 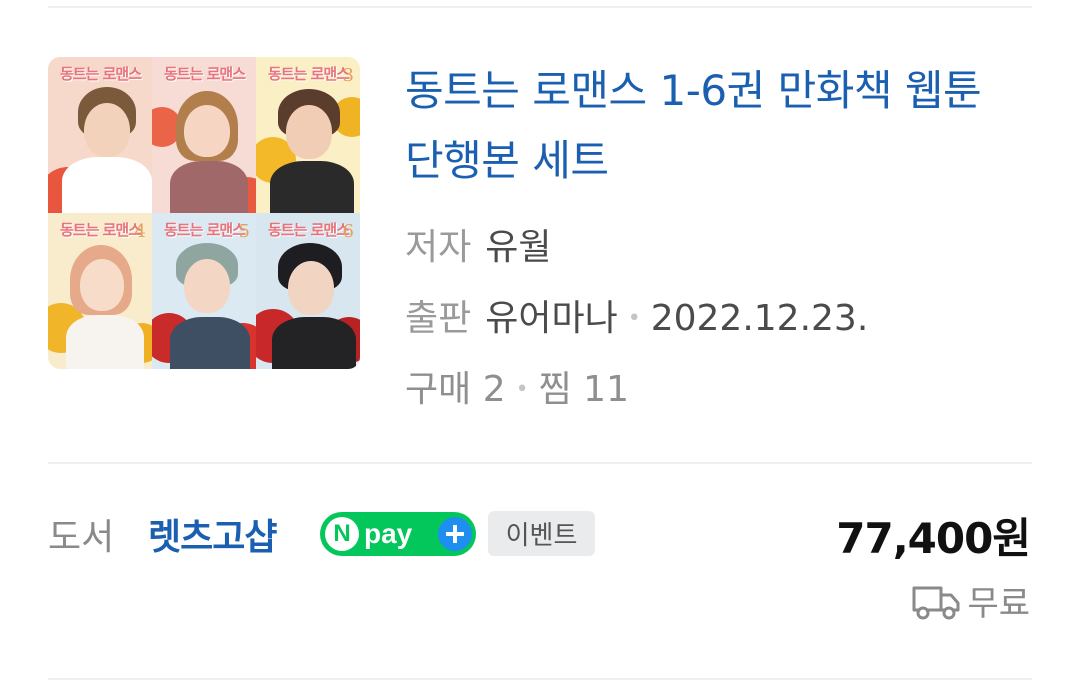 What do you see at coordinates (438, 318) in the screenshot?
I see `publisher-label: 출판` at bounding box center [438, 318].